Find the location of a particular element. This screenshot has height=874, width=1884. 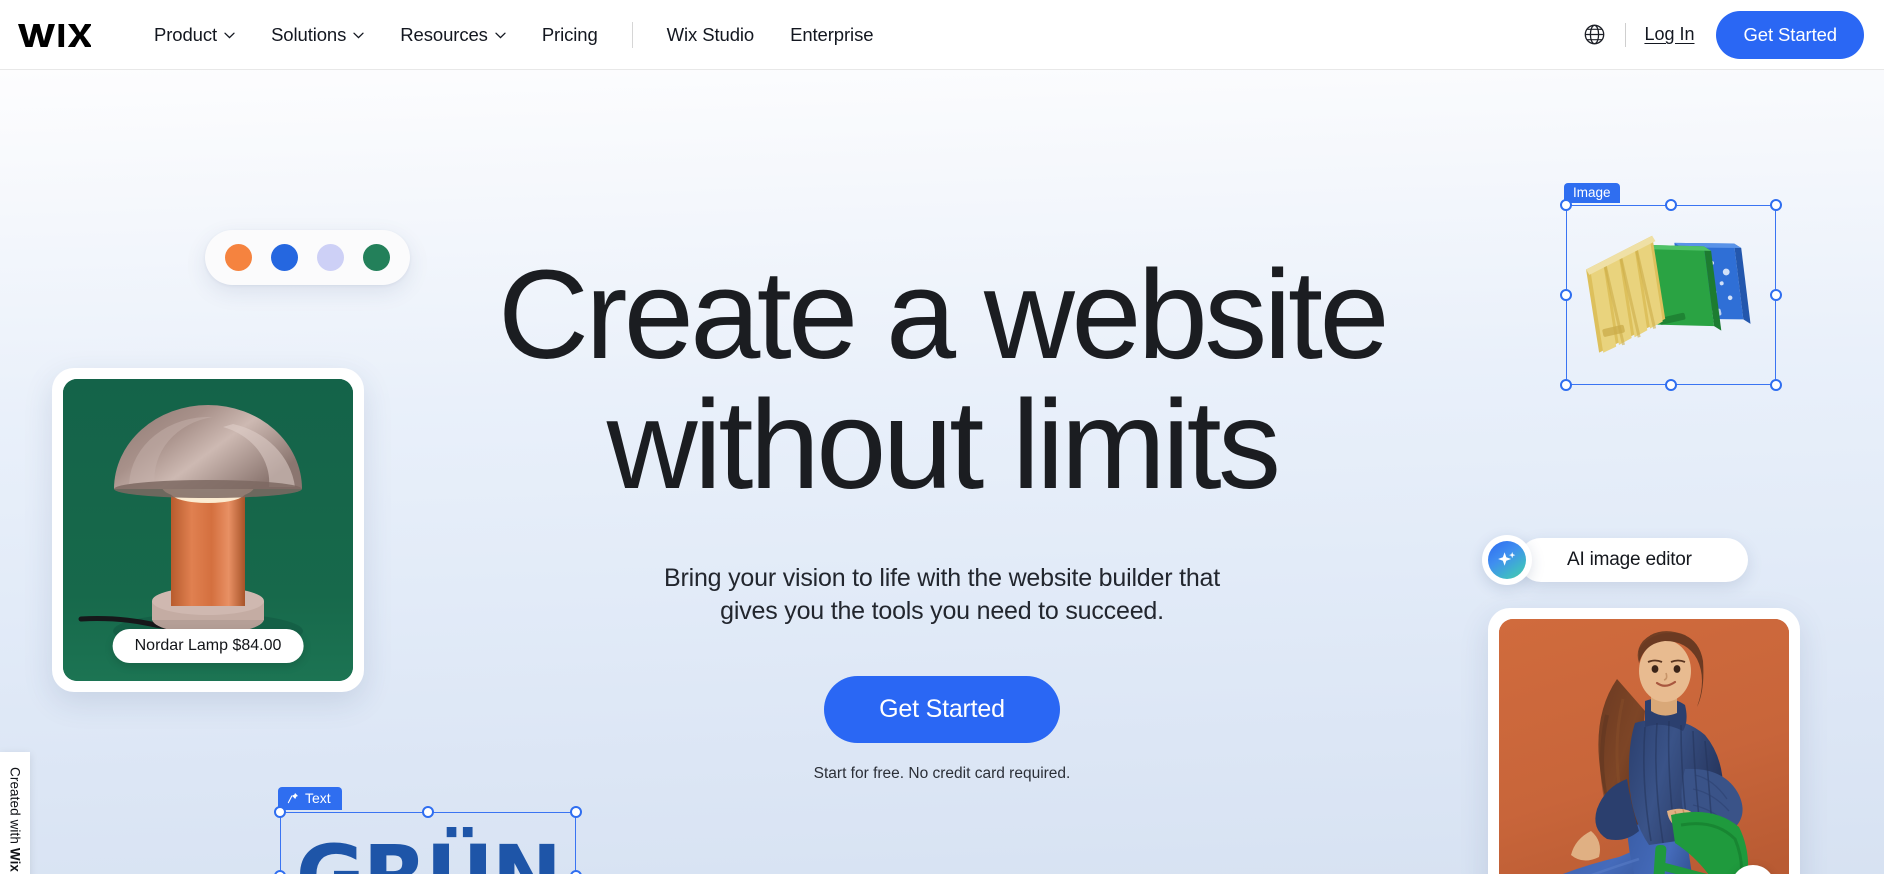

grun-text-content: GRÜN is located at coordinates (429, 854).